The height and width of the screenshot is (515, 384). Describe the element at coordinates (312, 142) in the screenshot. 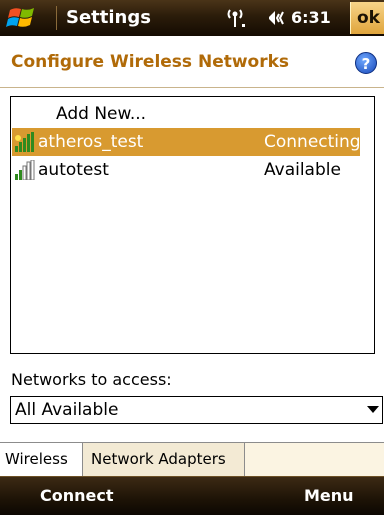

I see `network-status: Connecting` at that location.